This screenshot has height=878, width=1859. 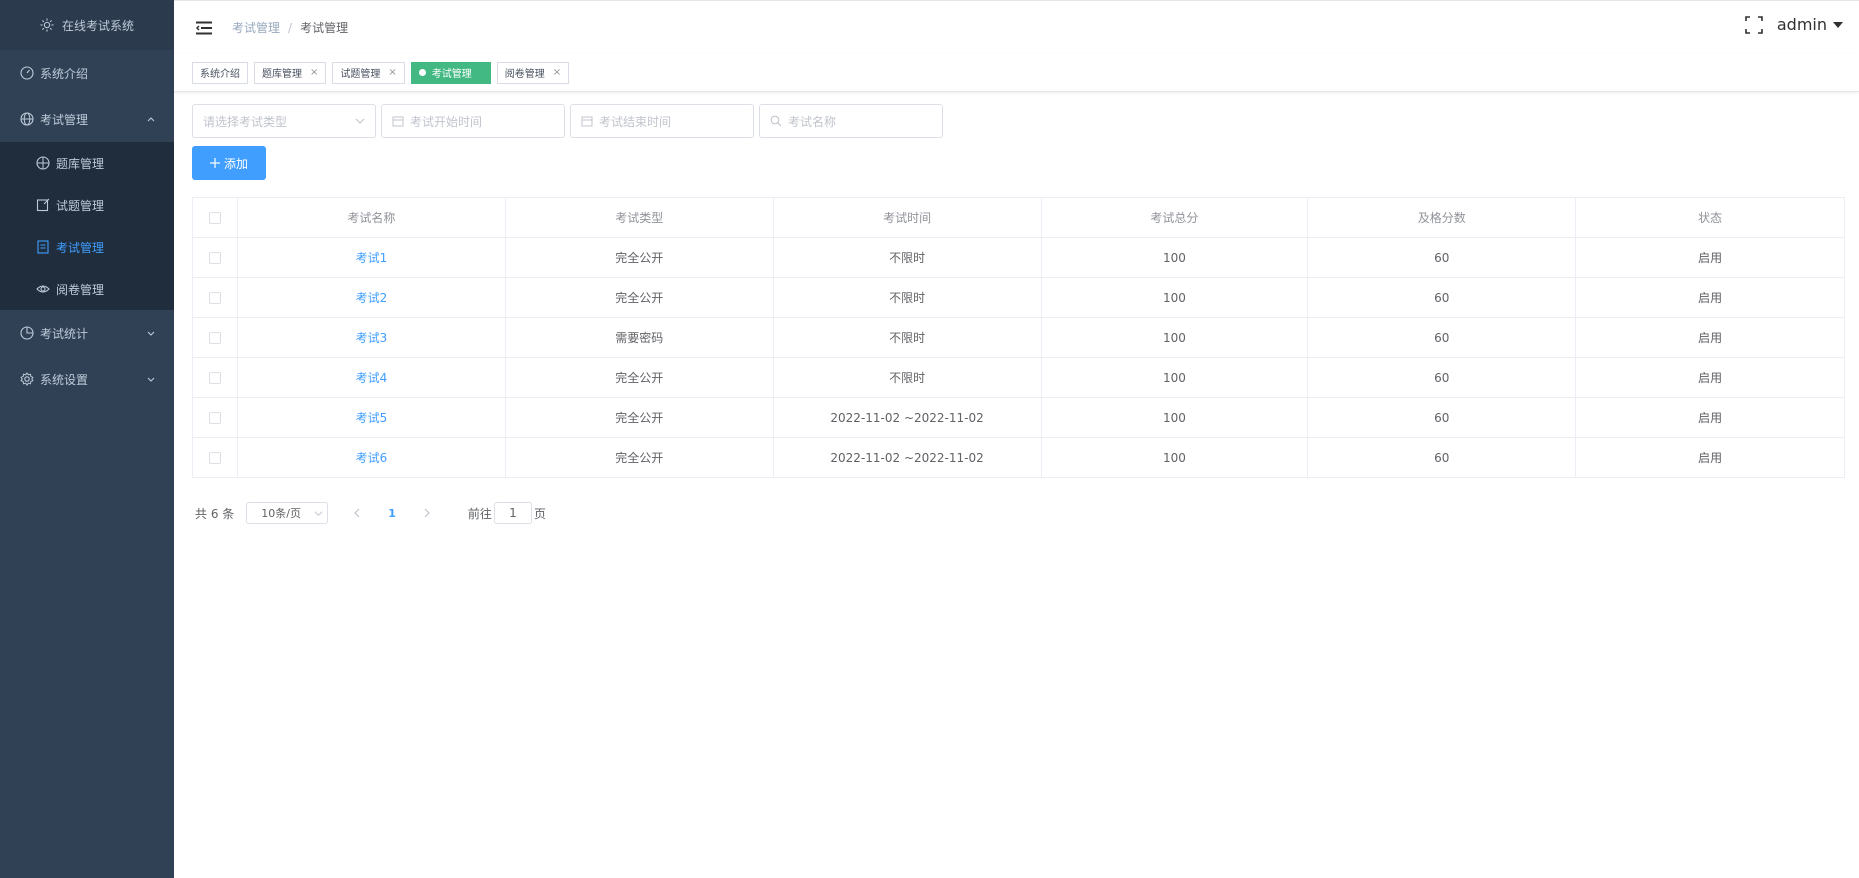 What do you see at coordinates (1018, 338) in the screenshot?
I see `table-row: 考试3 需要密码 不限时 100 60 启用` at bounding box center [1018, 338].